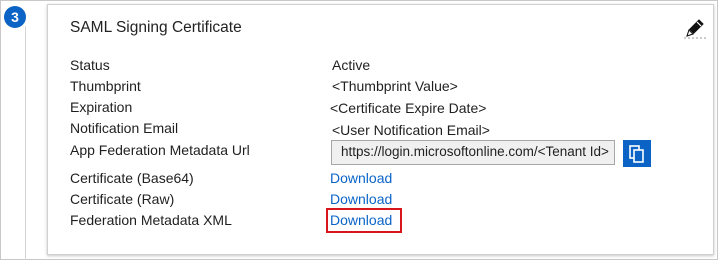 The image size is (718, 260). I want to click on card-title: SAML Signing Certificate, so click(156, 27).